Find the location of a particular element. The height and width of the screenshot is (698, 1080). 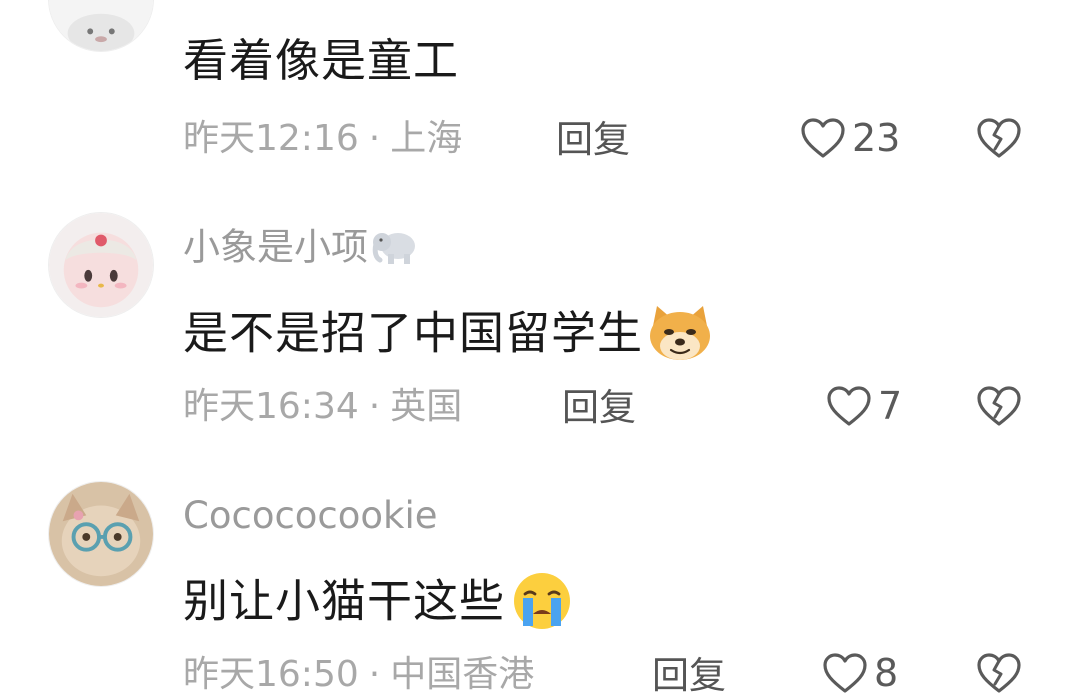

comment-meta: 昨天16:34 · 英国 is located at coordinates (323, 406).